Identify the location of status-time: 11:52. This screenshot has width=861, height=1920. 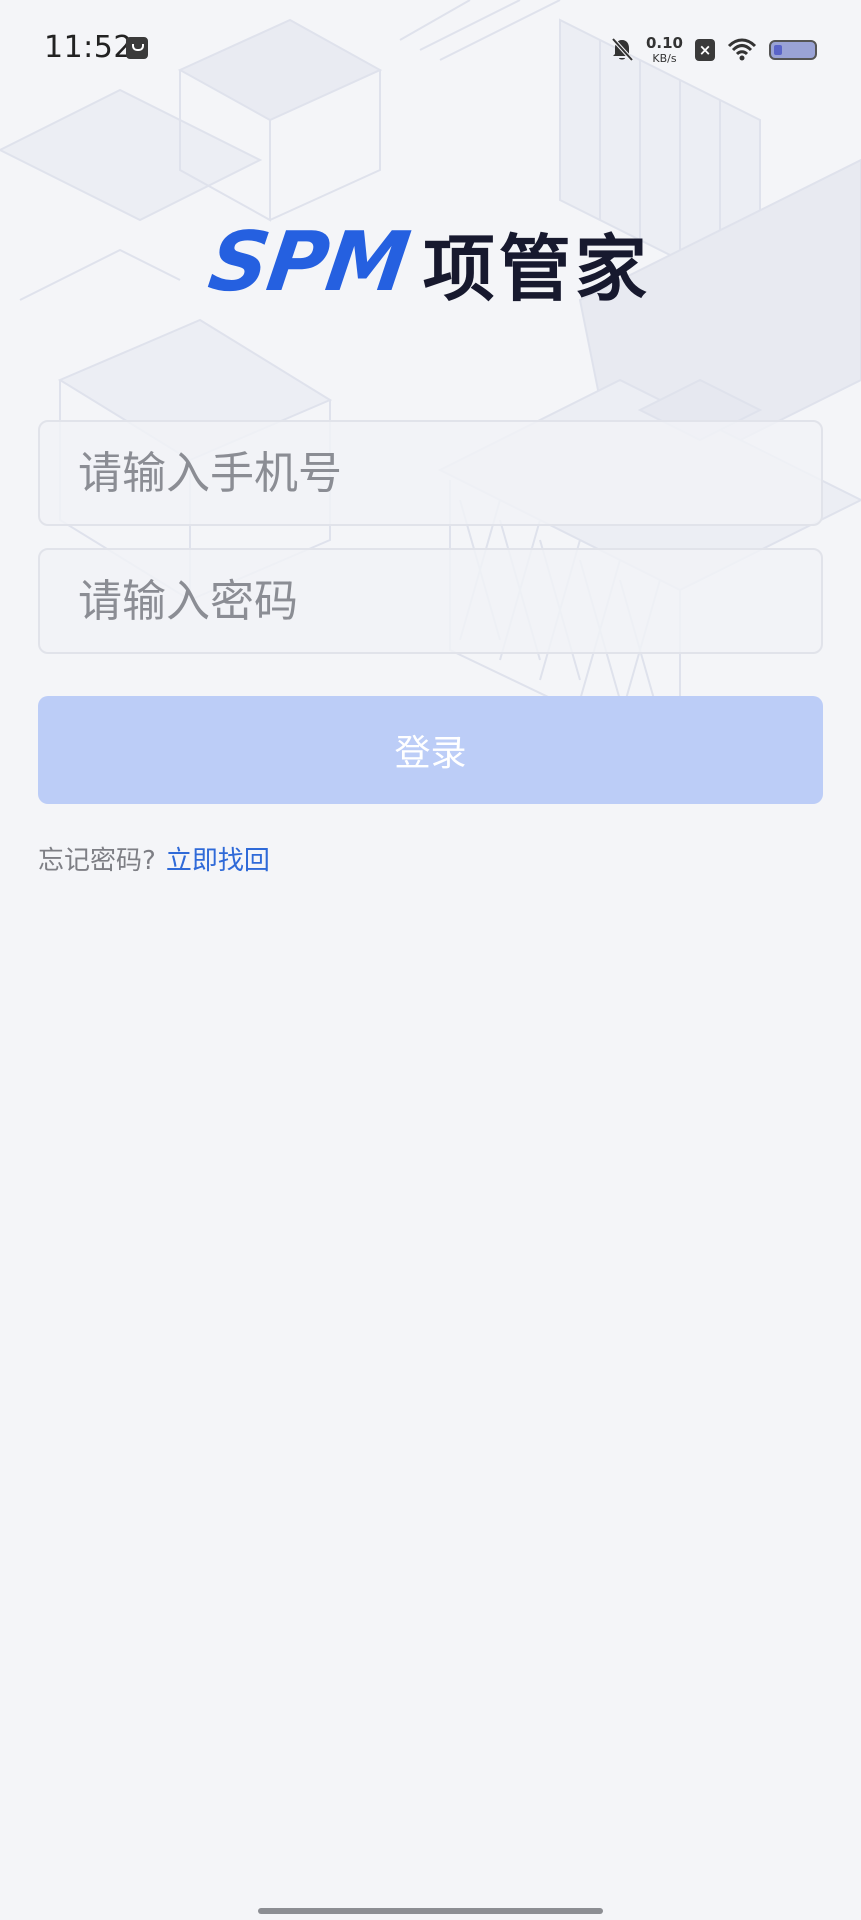
(88, 47).